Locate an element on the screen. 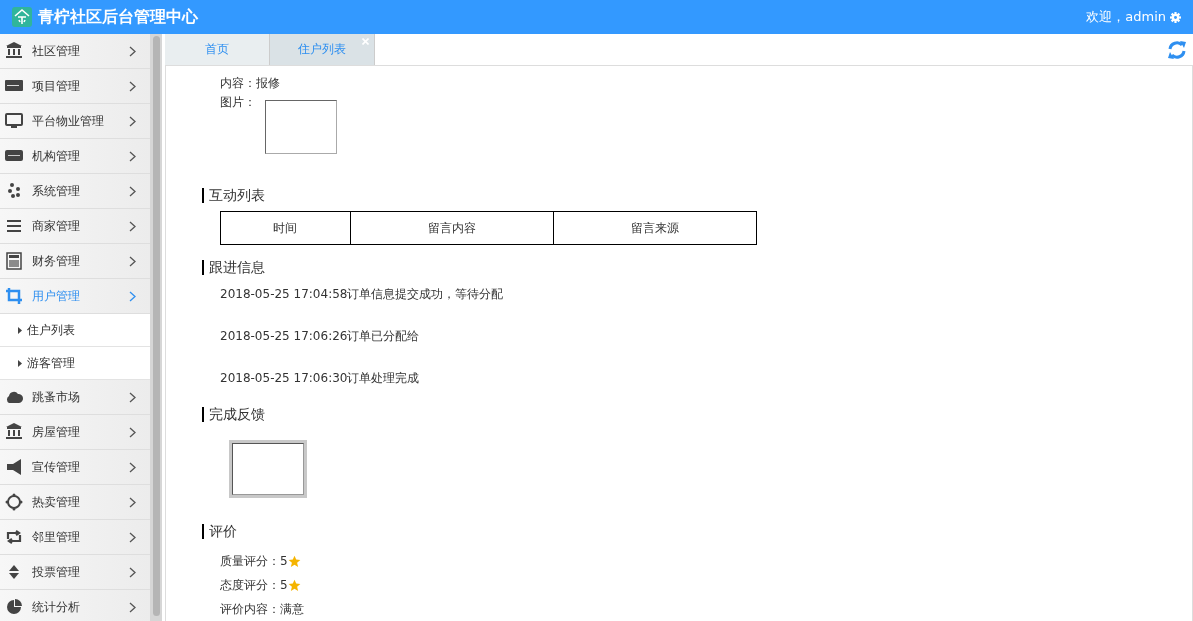  log-entry: 2018-05-25 17:04:58订单信息提交成功，等待分配 is located at coordinates (362, 294).